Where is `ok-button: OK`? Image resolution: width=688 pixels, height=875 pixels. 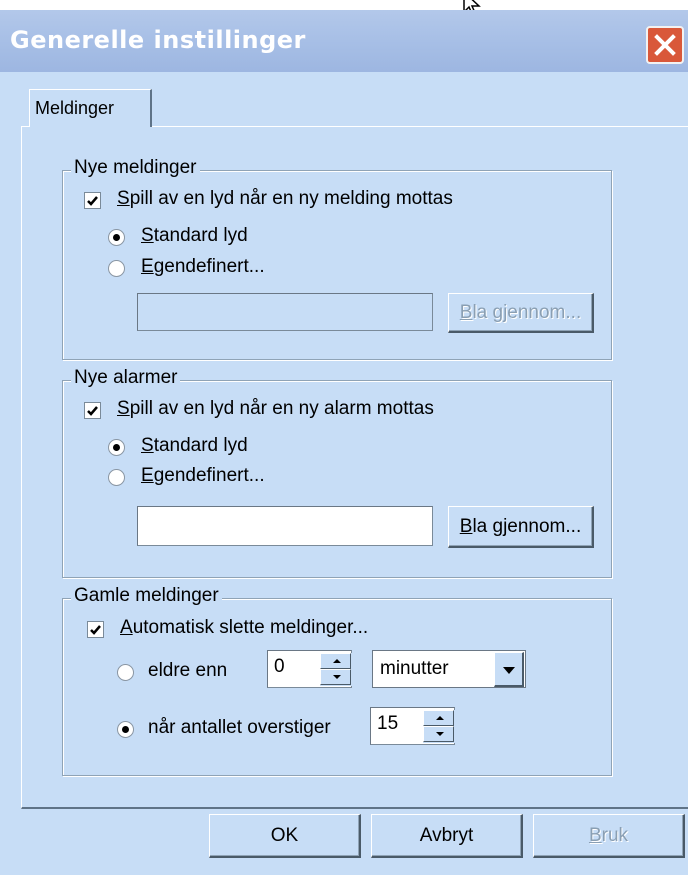
ok-button: OK is located at coordinates (285, 836).